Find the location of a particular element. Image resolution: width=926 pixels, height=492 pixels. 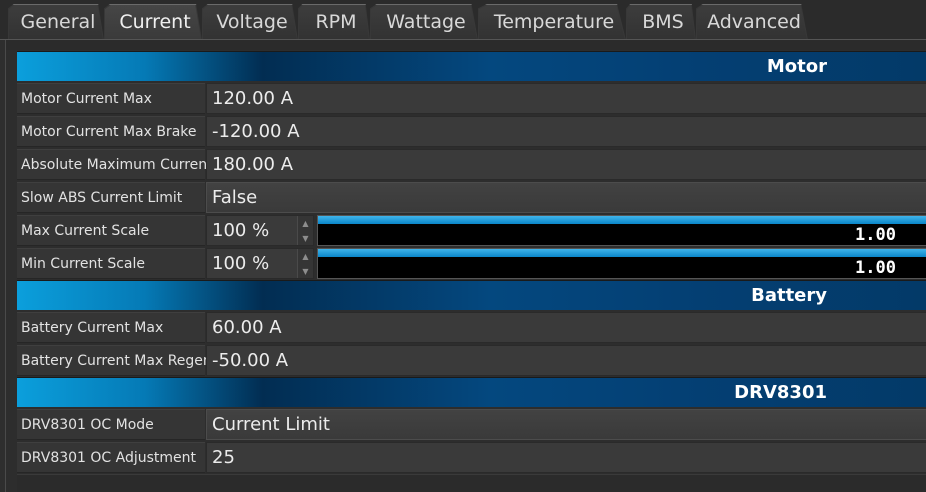

tab-general: General is located at coordinates (56, 22).